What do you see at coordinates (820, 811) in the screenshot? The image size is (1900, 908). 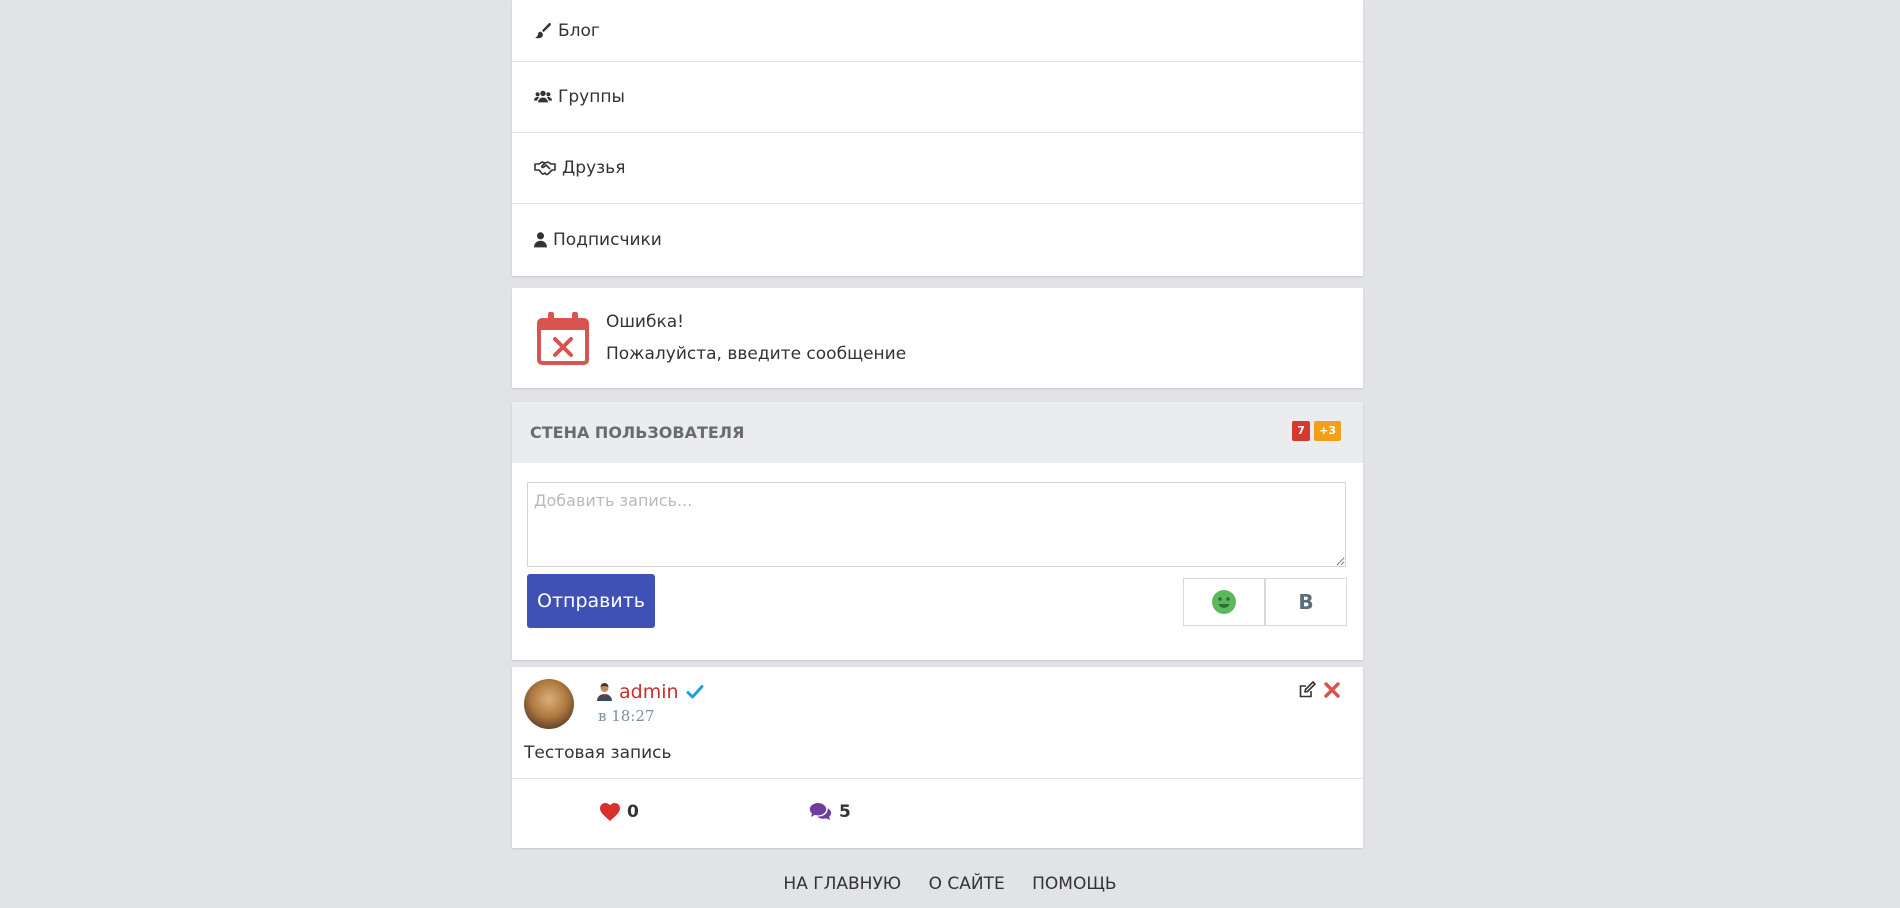 I see `comments-icon` at bounding box center [820, 811].